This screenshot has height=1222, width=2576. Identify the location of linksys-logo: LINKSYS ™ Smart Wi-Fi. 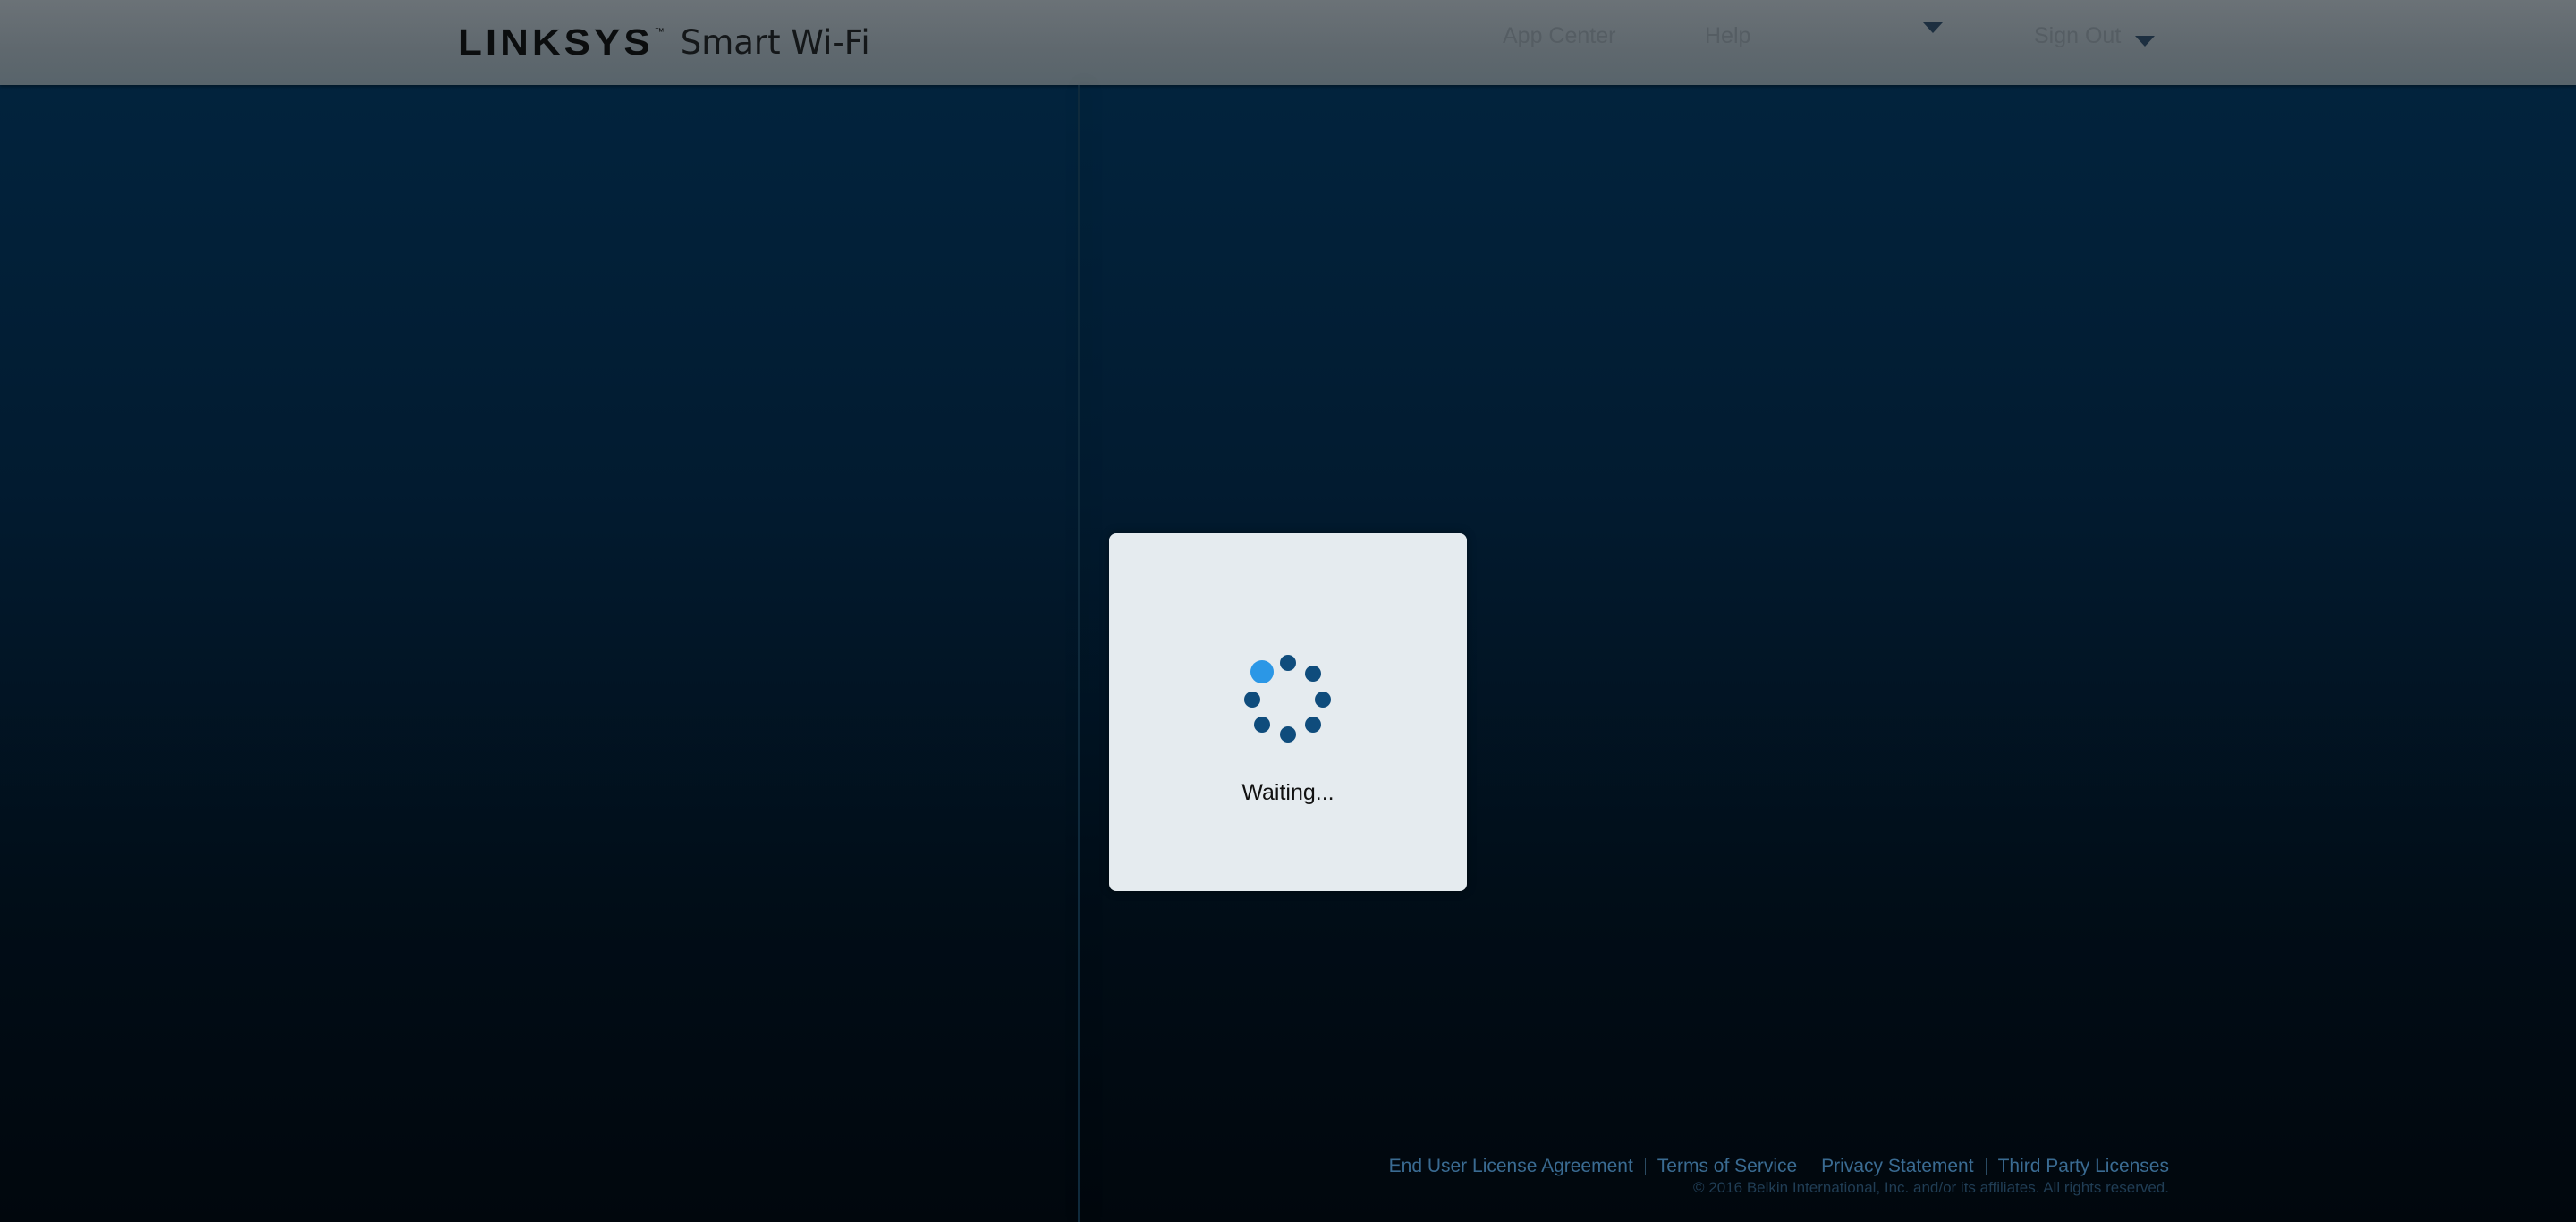
(664, 43).